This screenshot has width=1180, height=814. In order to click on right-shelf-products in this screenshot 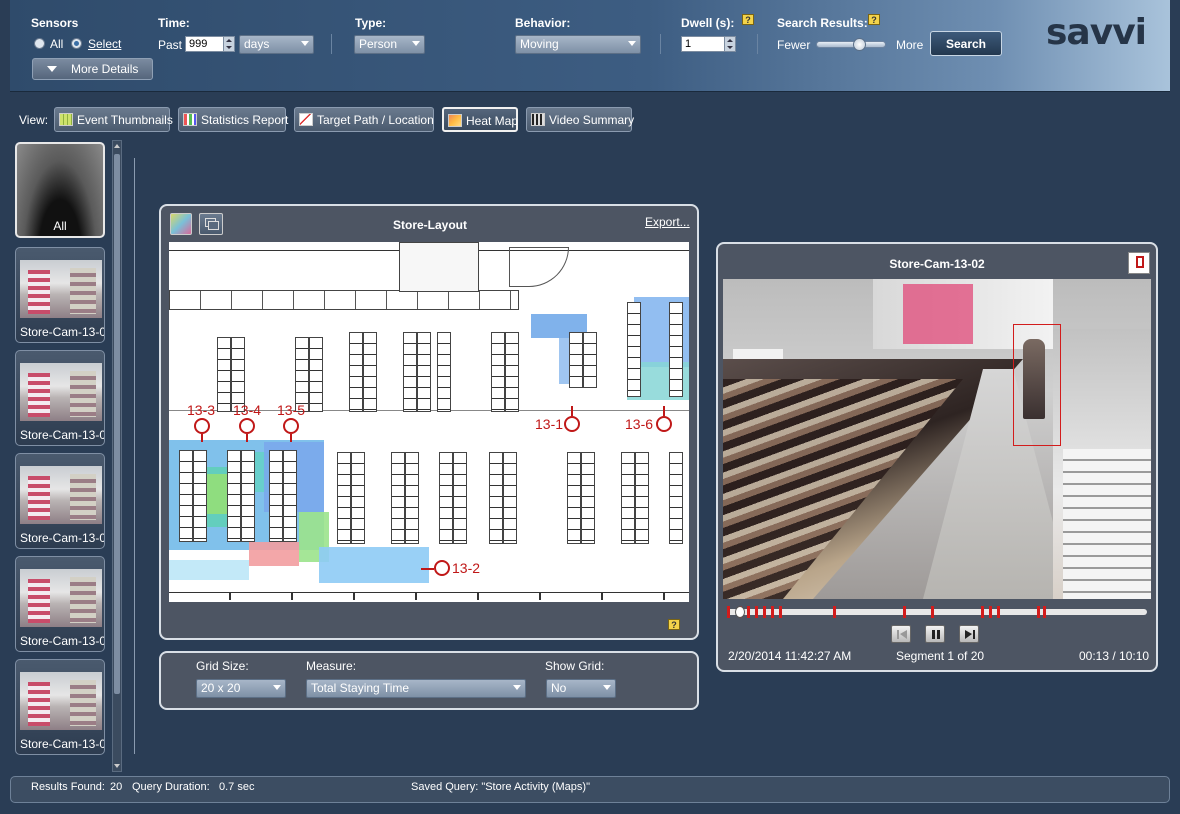, I will do `click(1107, 524)`.